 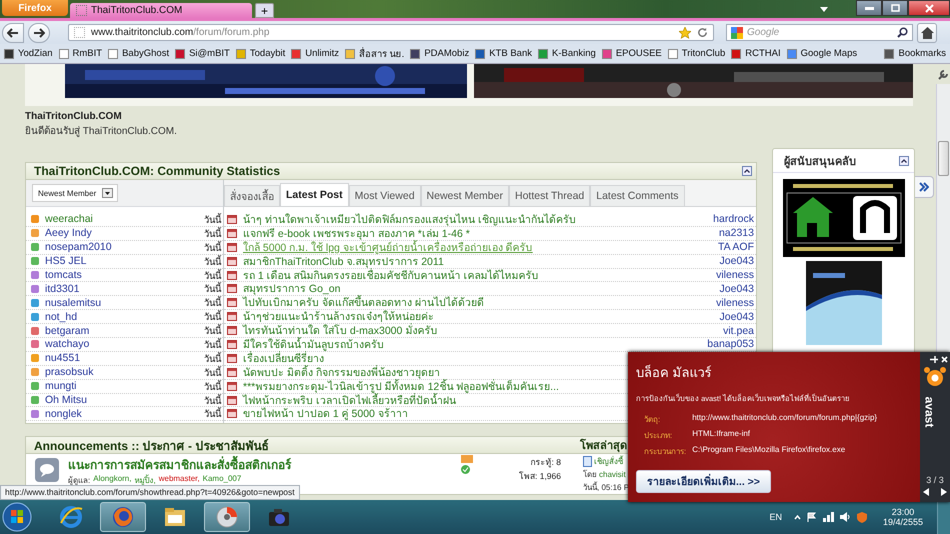 What do you see at coordinates (612, 475) in the screenshot?
I see `user-link: chavisit` at bounding box center [612, 475].